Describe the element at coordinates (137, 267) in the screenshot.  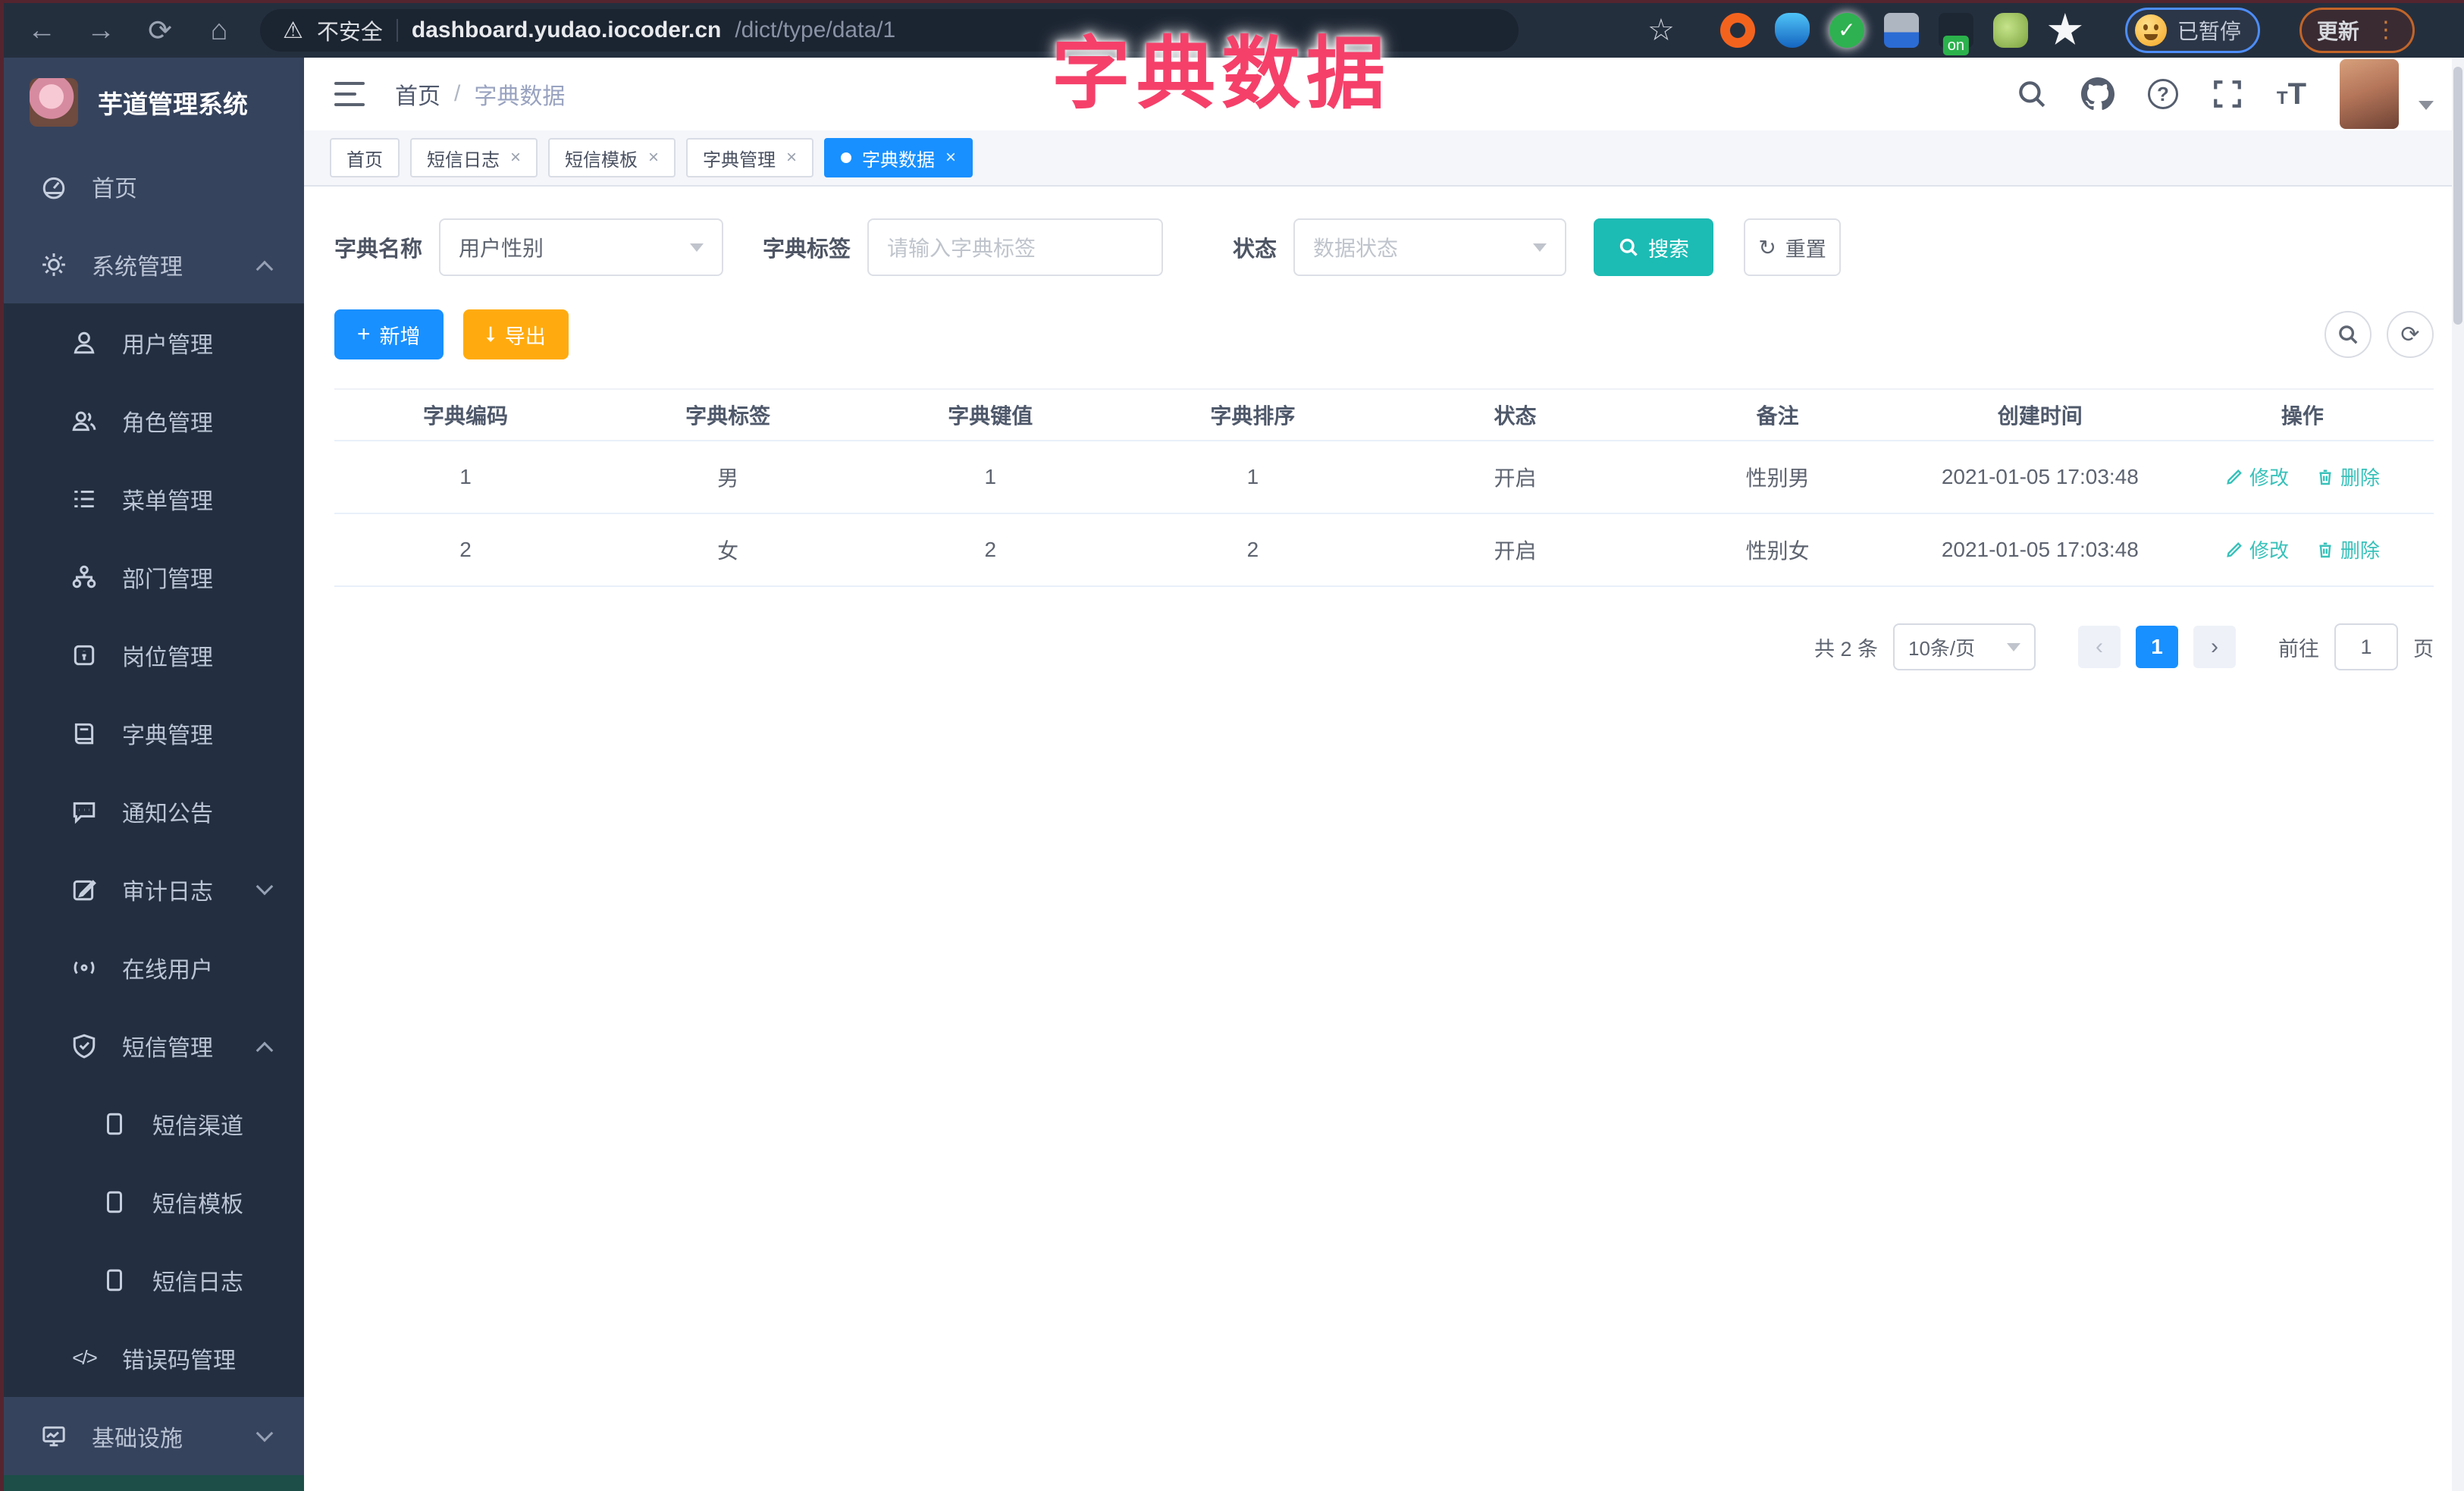
I see `sidebar-item-label: 系统管理` at that location.